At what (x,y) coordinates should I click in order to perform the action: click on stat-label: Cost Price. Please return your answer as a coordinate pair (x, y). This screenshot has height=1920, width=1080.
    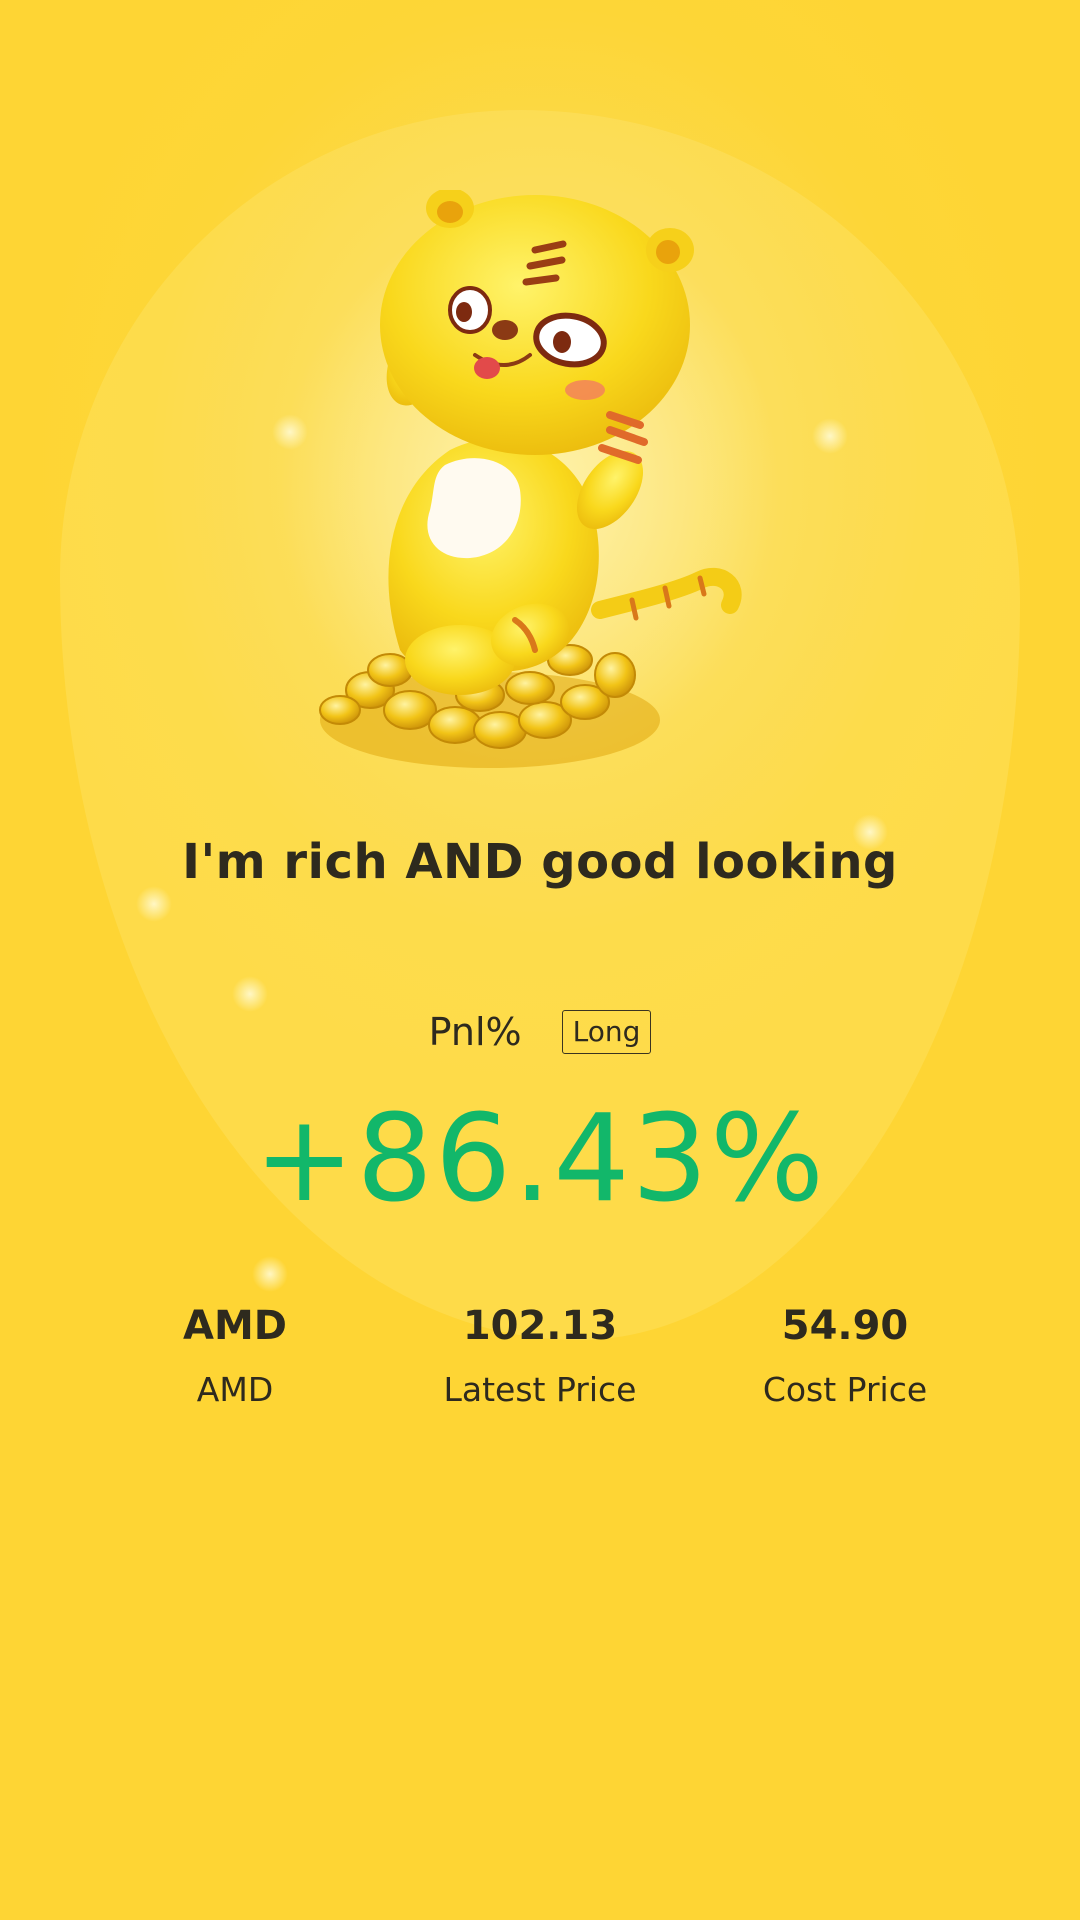
    Looking at the image, I should click on (845, 1389).